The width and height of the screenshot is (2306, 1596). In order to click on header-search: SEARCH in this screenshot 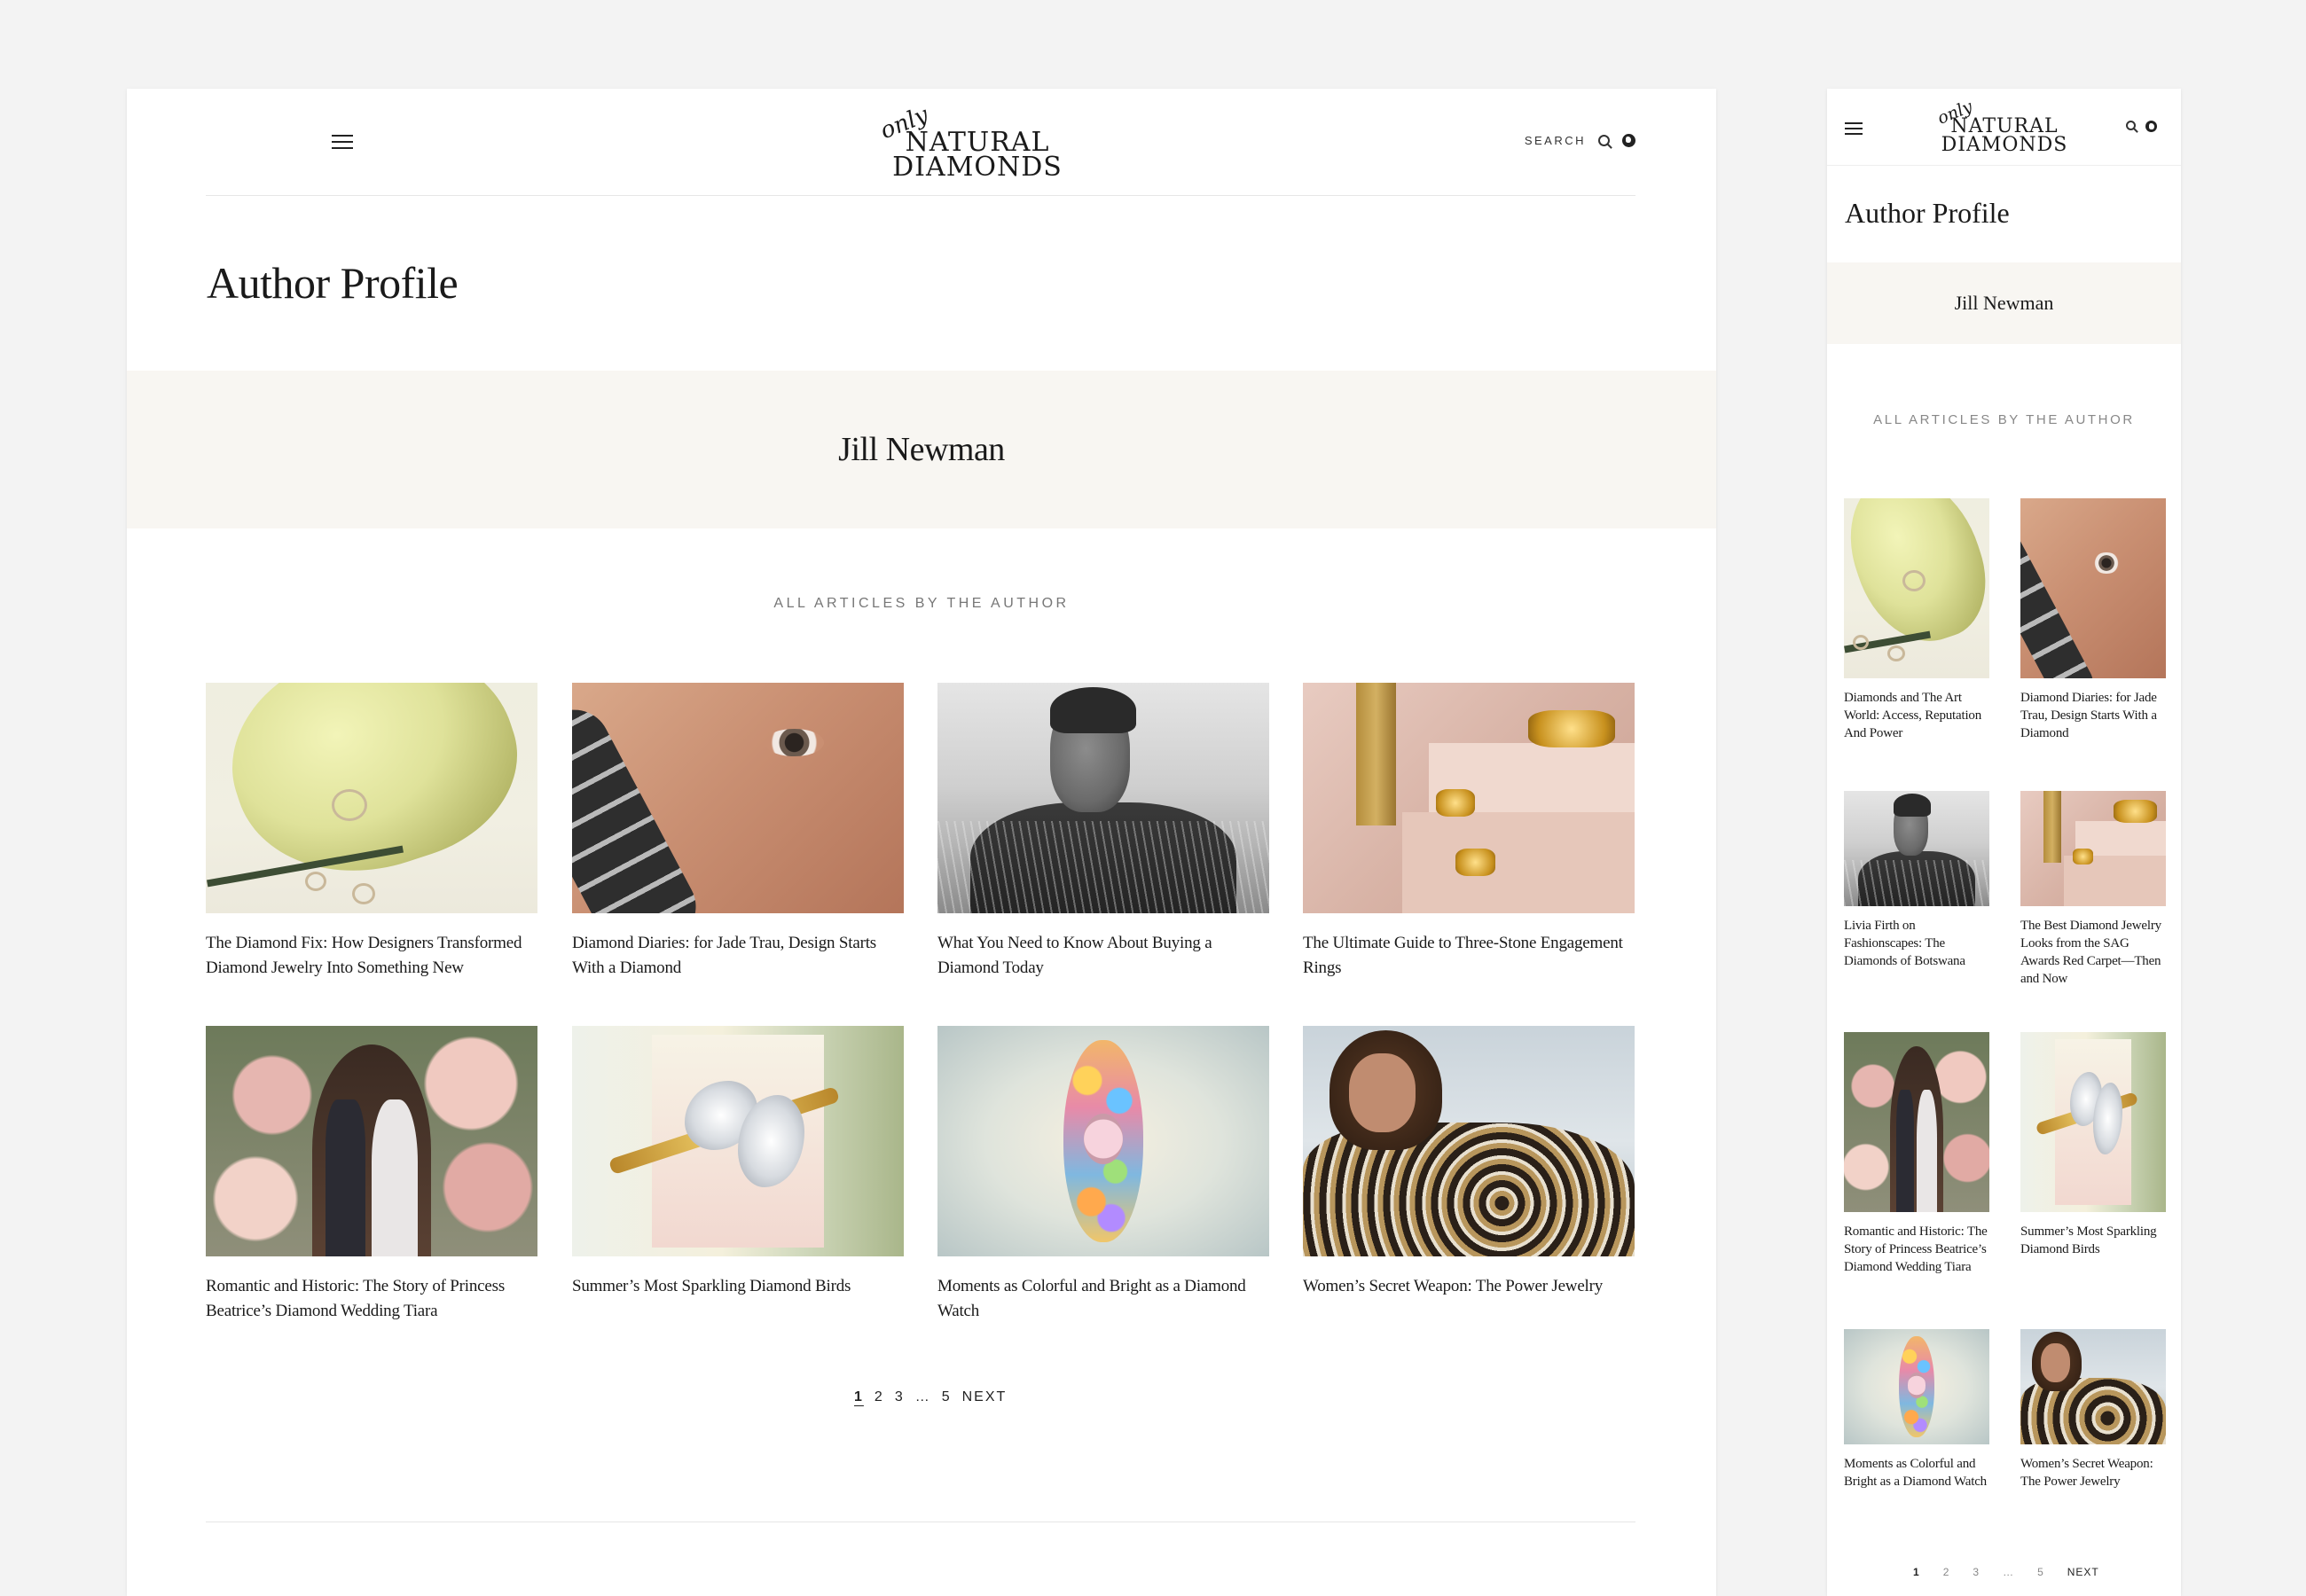, I will do `click(1580, 140)`.